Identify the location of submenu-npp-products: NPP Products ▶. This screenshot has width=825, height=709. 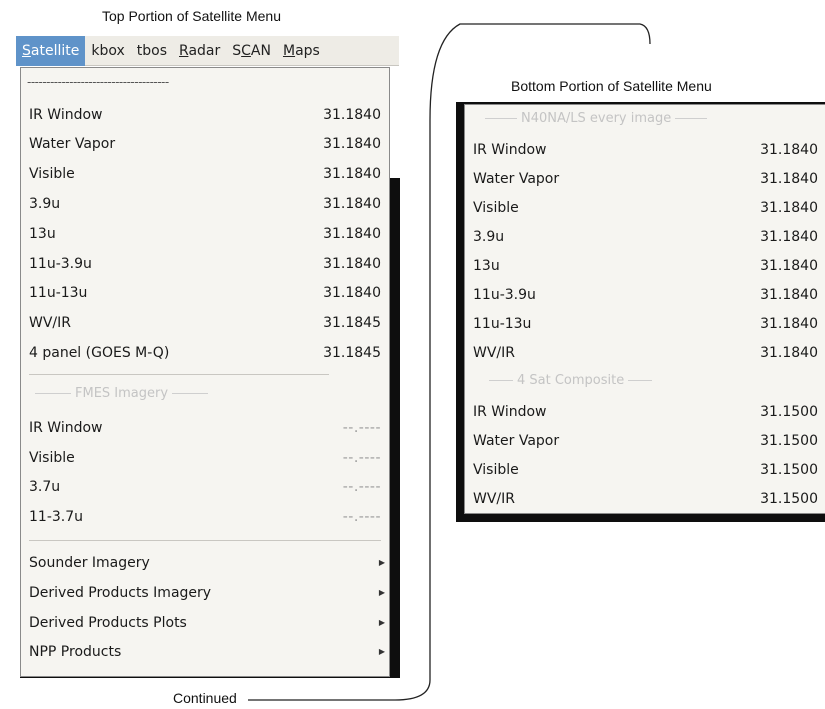
(207, 651).